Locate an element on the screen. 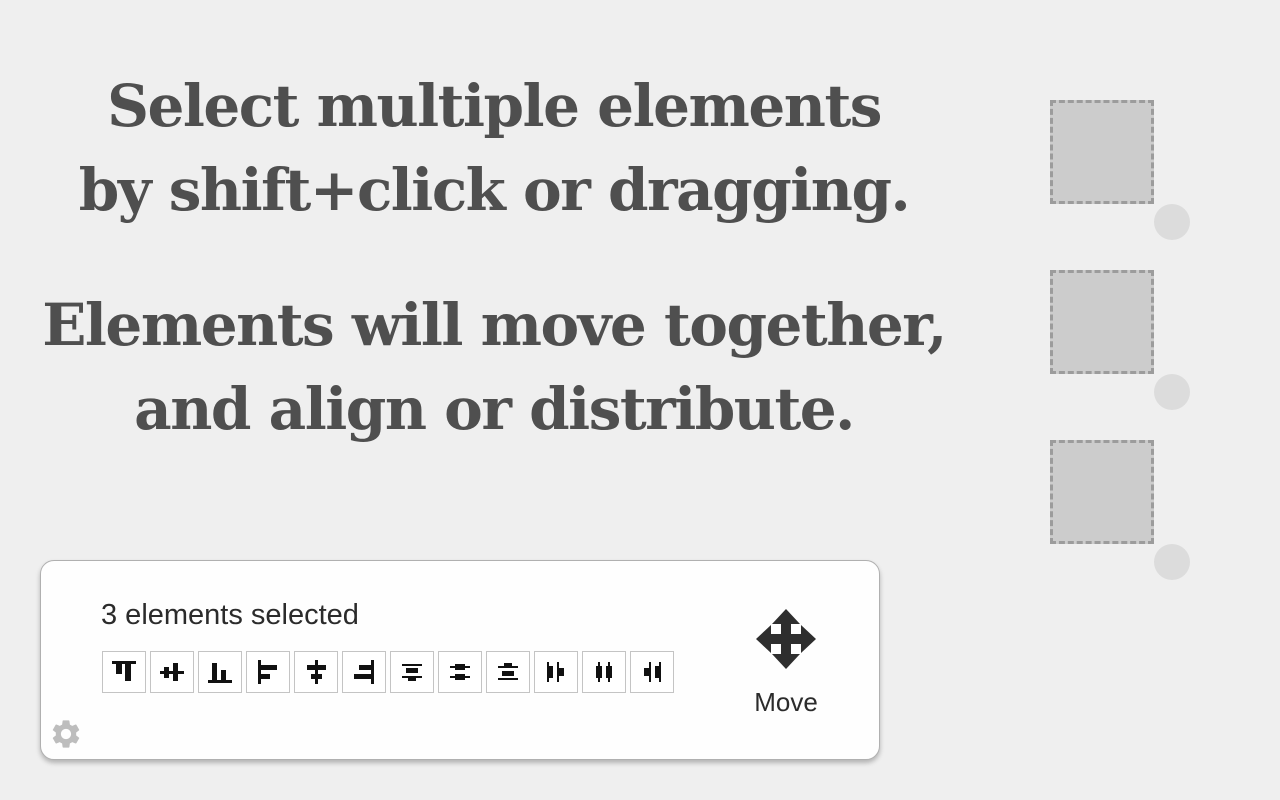 This screenshot has width=1280, height=800. headline-select-line-1: Select multiple elements is located at coordinates (494, 106).